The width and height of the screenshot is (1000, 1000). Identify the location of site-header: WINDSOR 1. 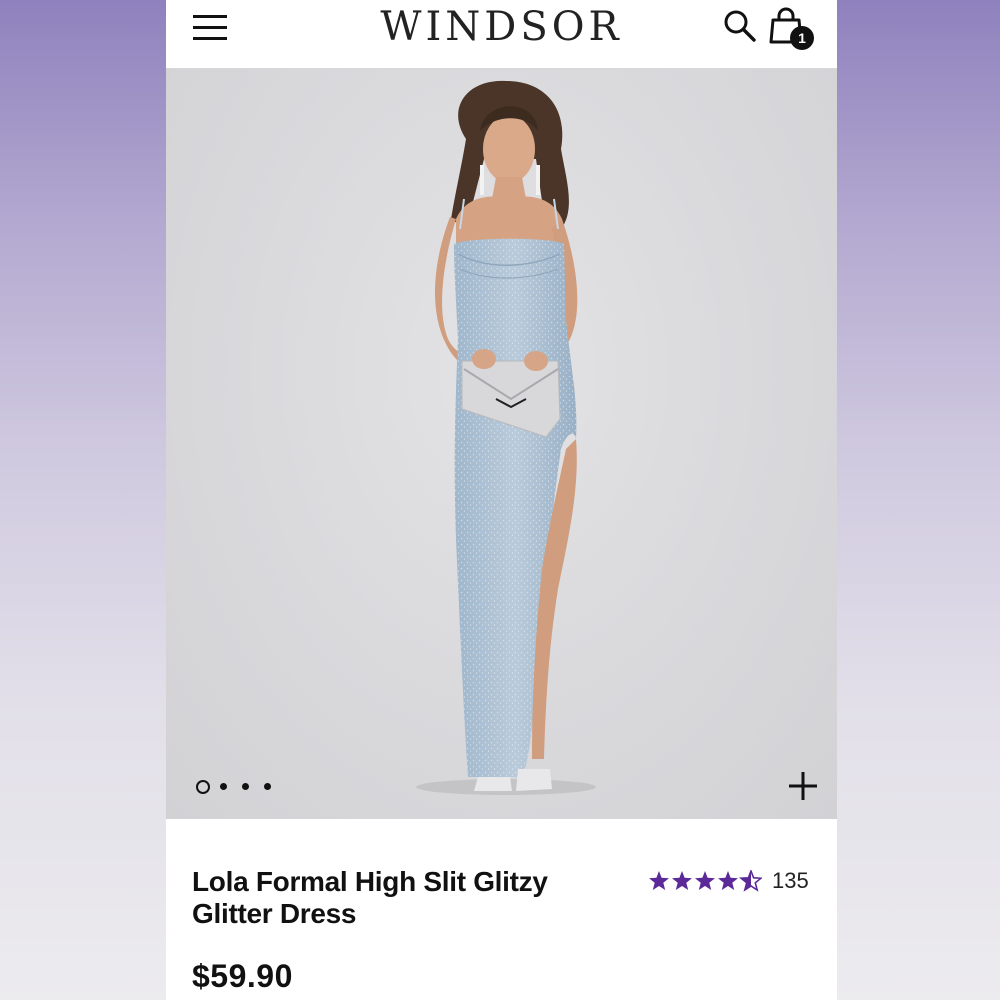
(501, 34).